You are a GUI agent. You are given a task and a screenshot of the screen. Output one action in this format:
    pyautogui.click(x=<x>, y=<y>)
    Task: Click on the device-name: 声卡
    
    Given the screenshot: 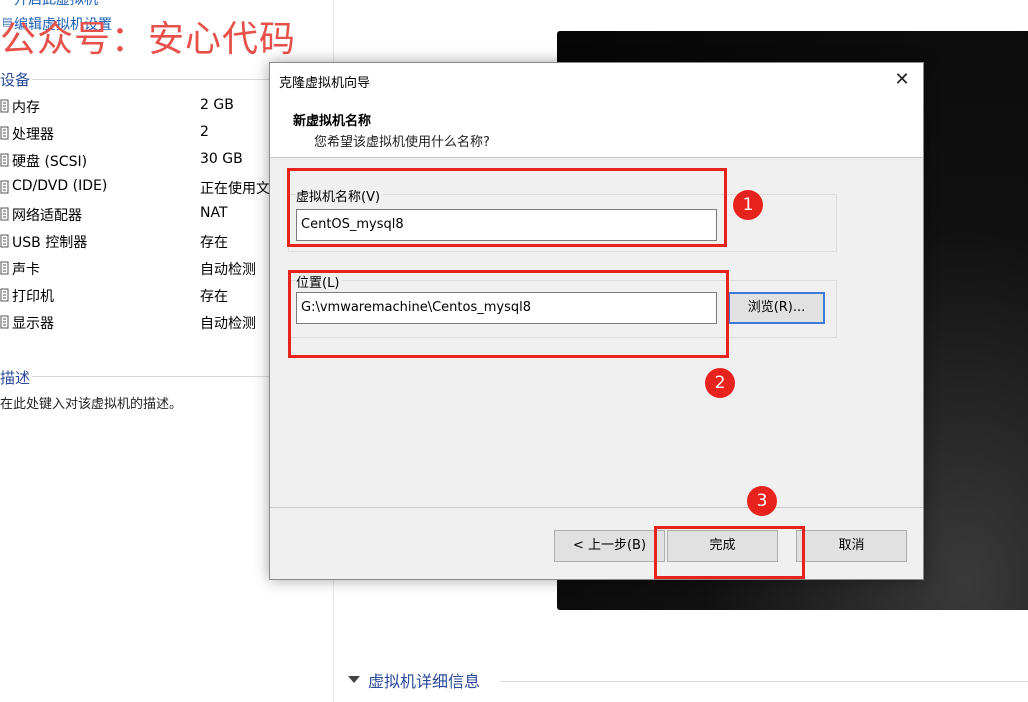 What is the action you would take?
    pyautogui.click(x=26, y=270)
    